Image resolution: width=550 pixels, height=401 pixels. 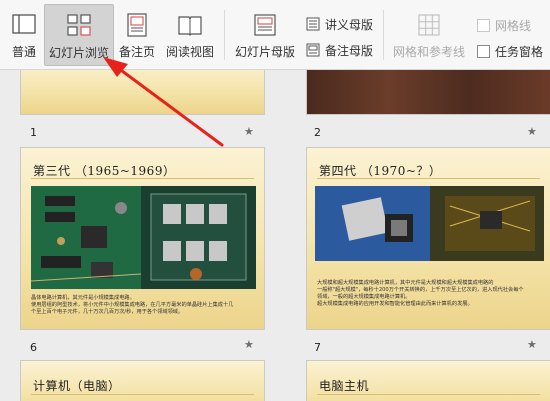 What do you see at coordinates (23, 52) in the screenshot?
I see `normal-view-label: 普通` at bounding box center [23, 52].